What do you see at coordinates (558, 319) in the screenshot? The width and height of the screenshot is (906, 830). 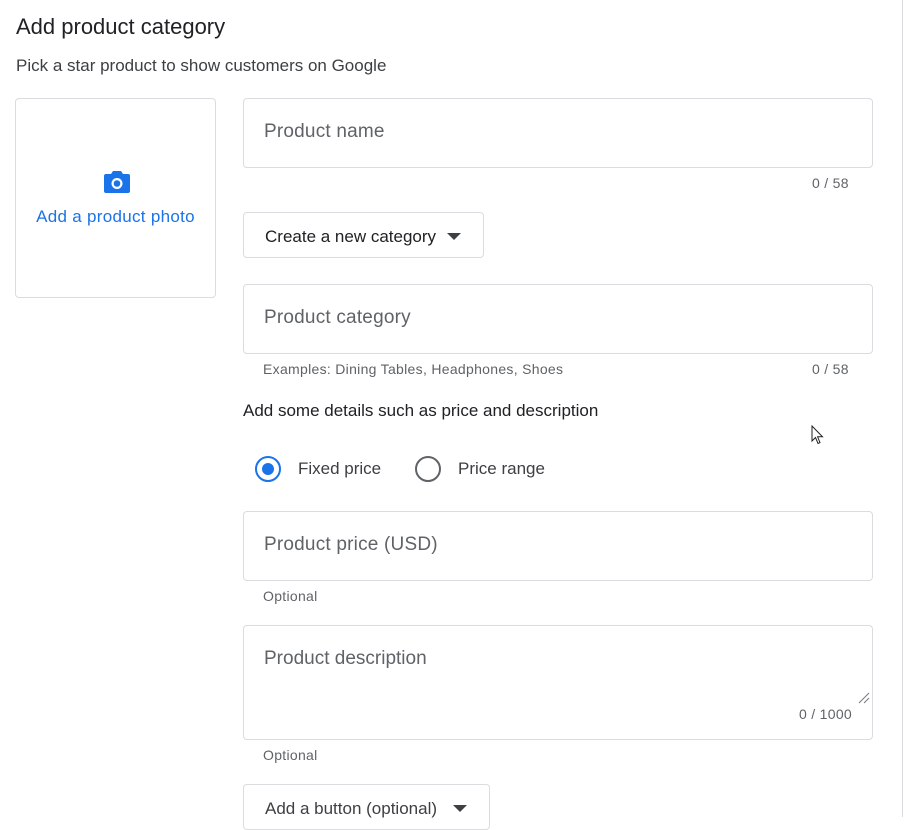 I see `product-category-field: Product category` at bounding box center [558, 319].